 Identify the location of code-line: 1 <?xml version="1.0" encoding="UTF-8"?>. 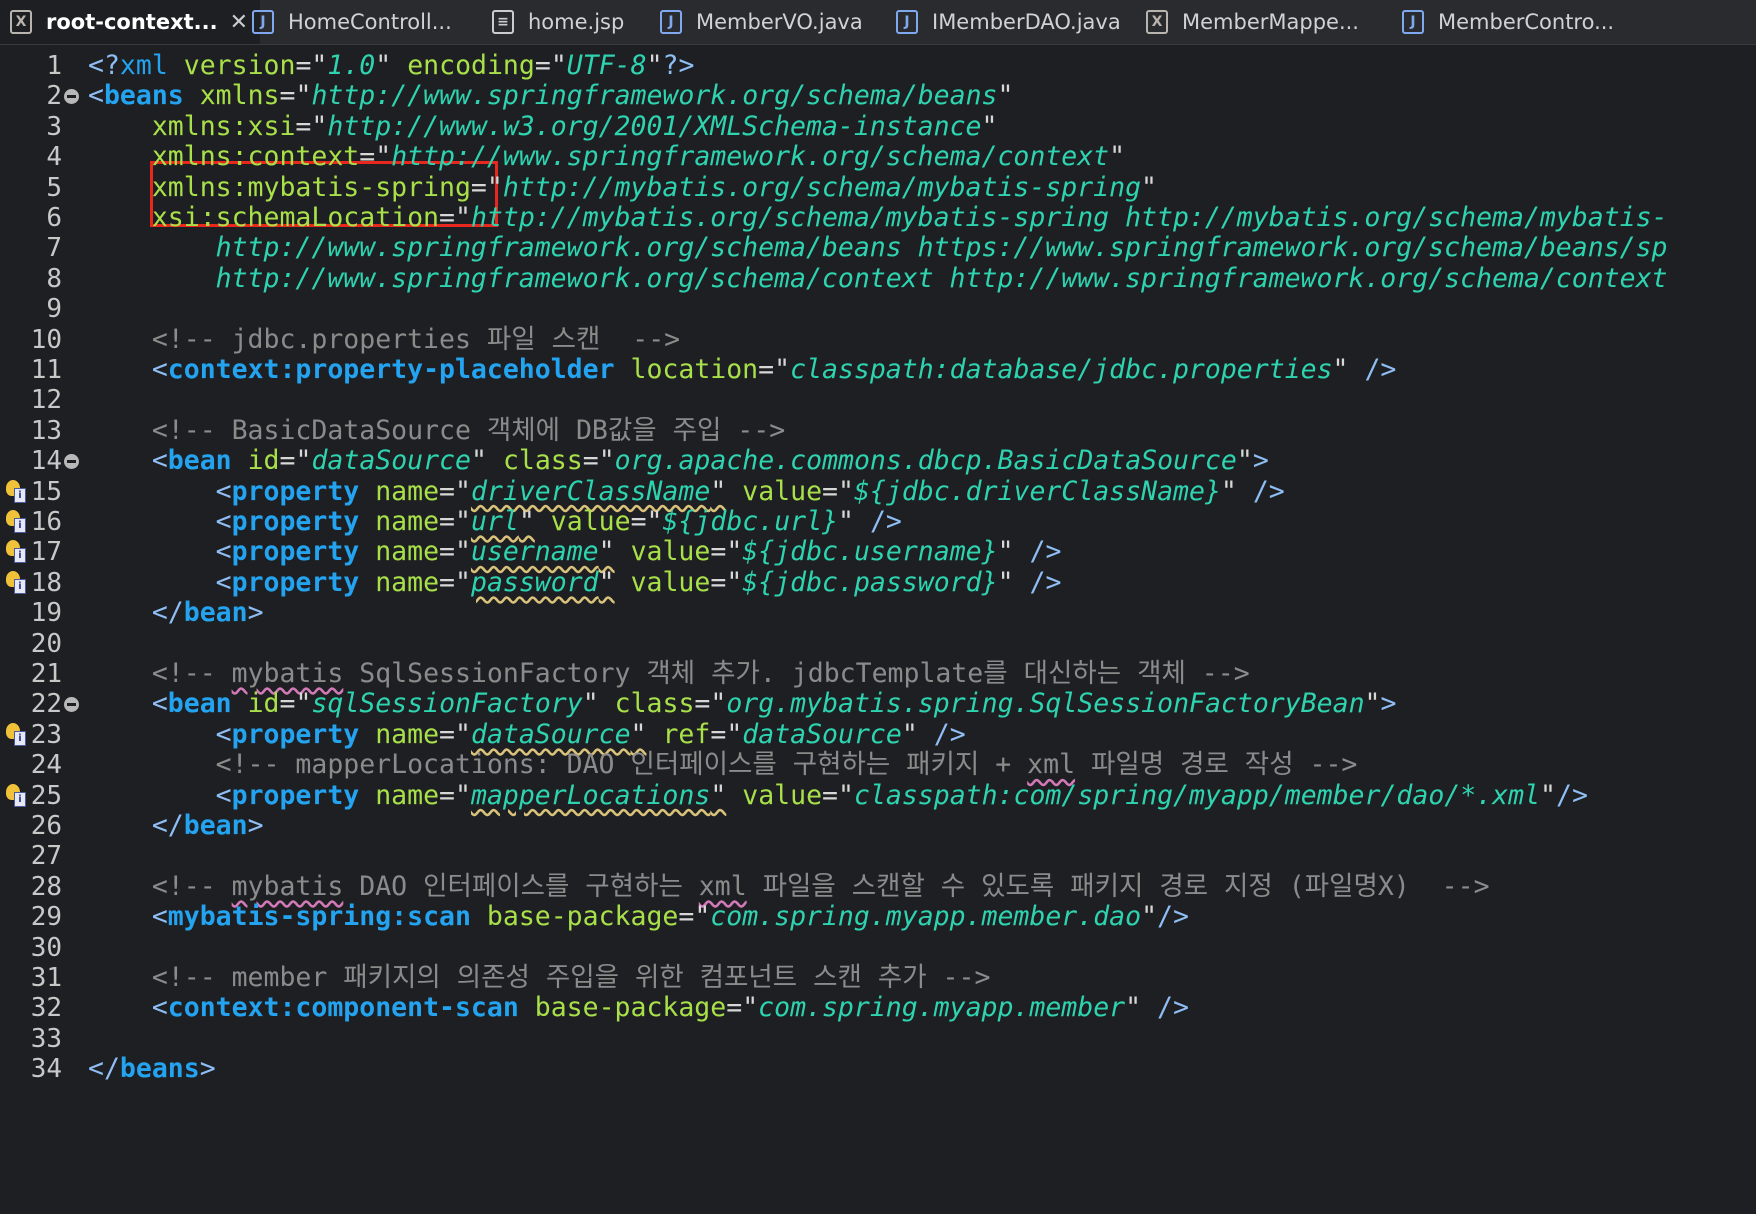
(878, 66).